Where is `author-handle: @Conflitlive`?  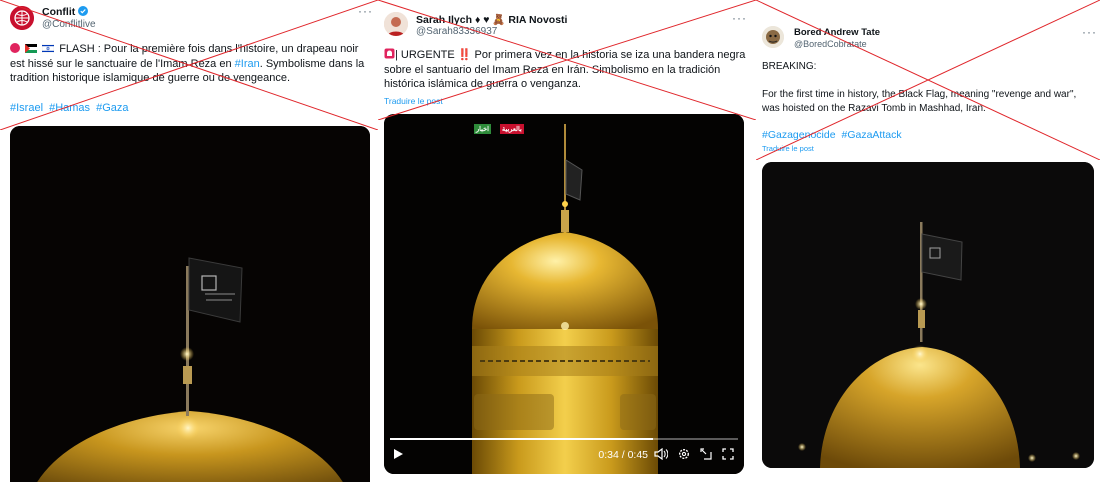 author-handle: @Conflitlive is located at coordinates (69, 24).